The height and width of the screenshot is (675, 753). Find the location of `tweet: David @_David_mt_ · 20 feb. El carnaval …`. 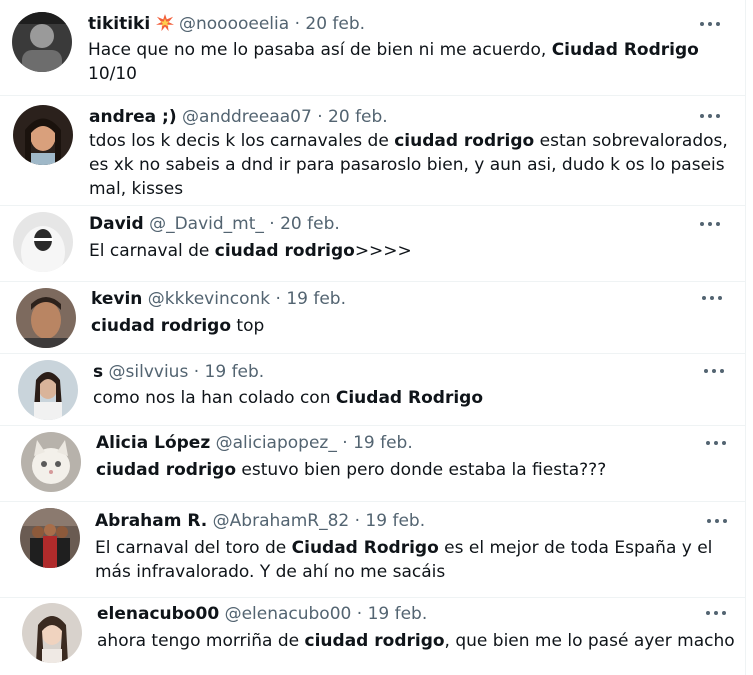

tweet: David @_David_mt_ · 20 feb. El carnaval … is located at coordinates (372, 244).